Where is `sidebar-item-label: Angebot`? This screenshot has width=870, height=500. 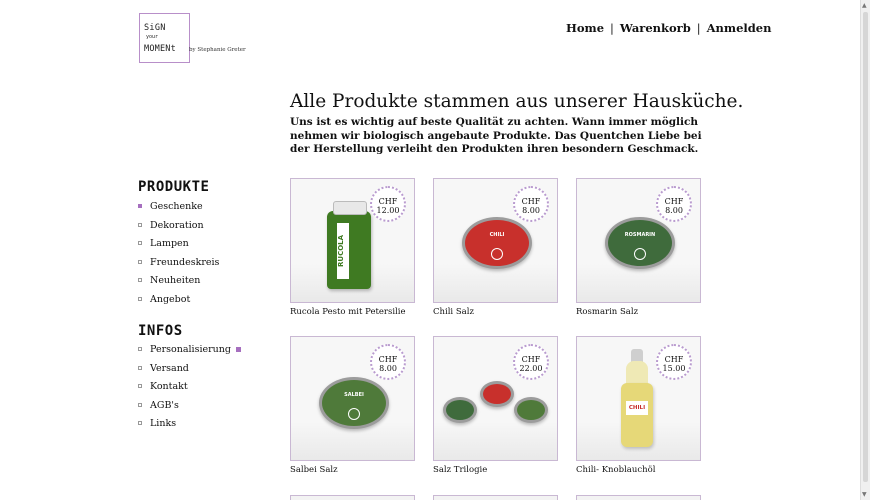
sidebar-item-label: Angebot is located at coordinates (170, 299).